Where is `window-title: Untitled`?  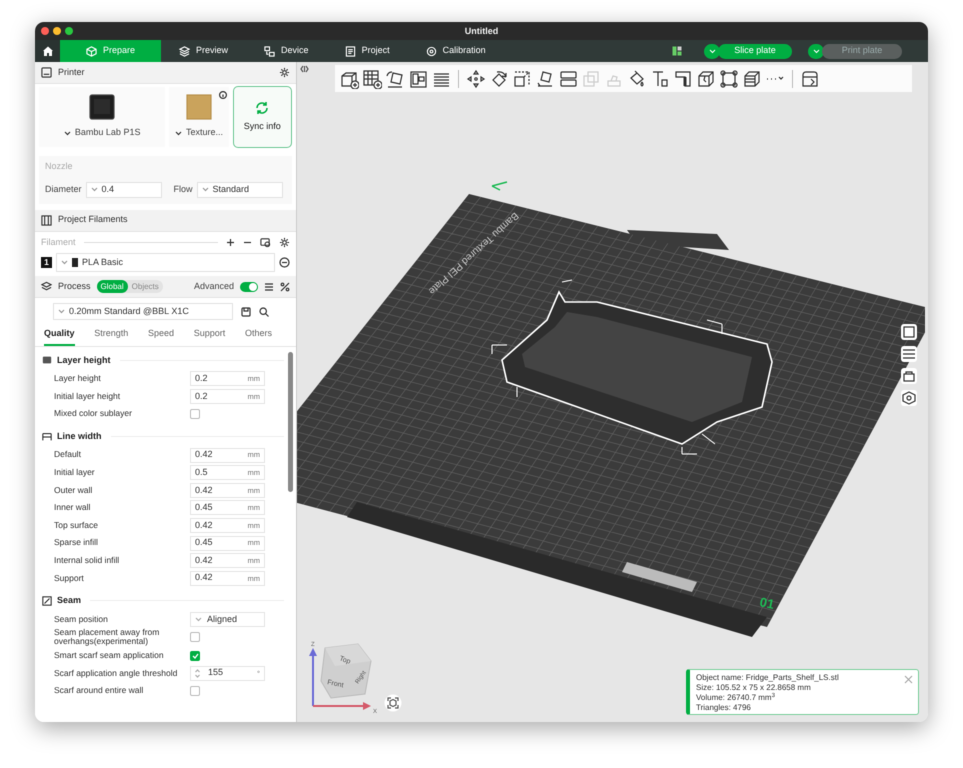
window-title: Untitled is located at coordinates (481, 31).